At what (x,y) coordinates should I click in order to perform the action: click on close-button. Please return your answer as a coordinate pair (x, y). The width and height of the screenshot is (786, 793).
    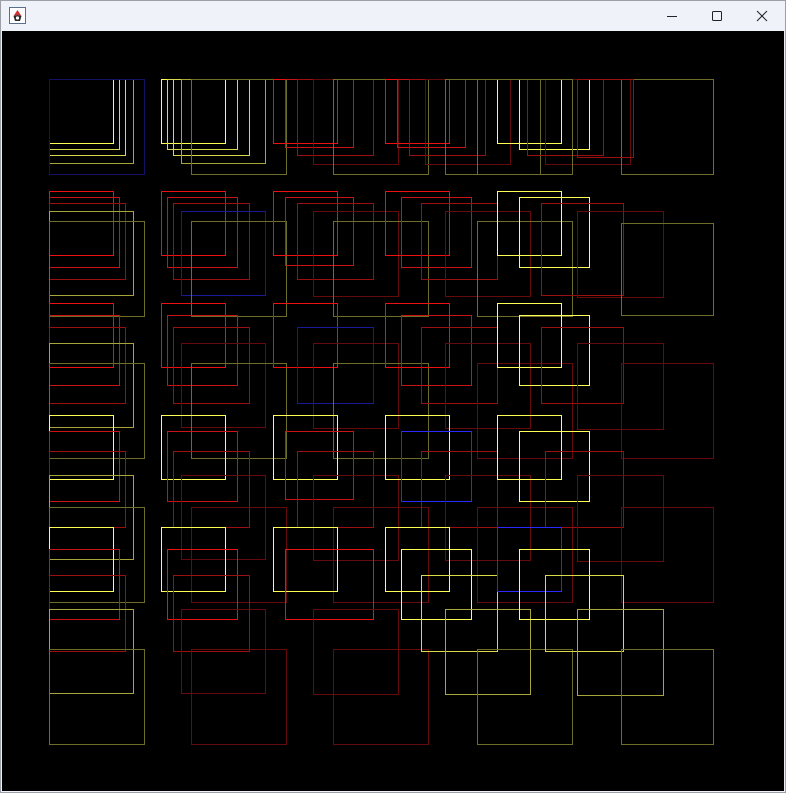
    Looking at the image, I should click on (761, 16).